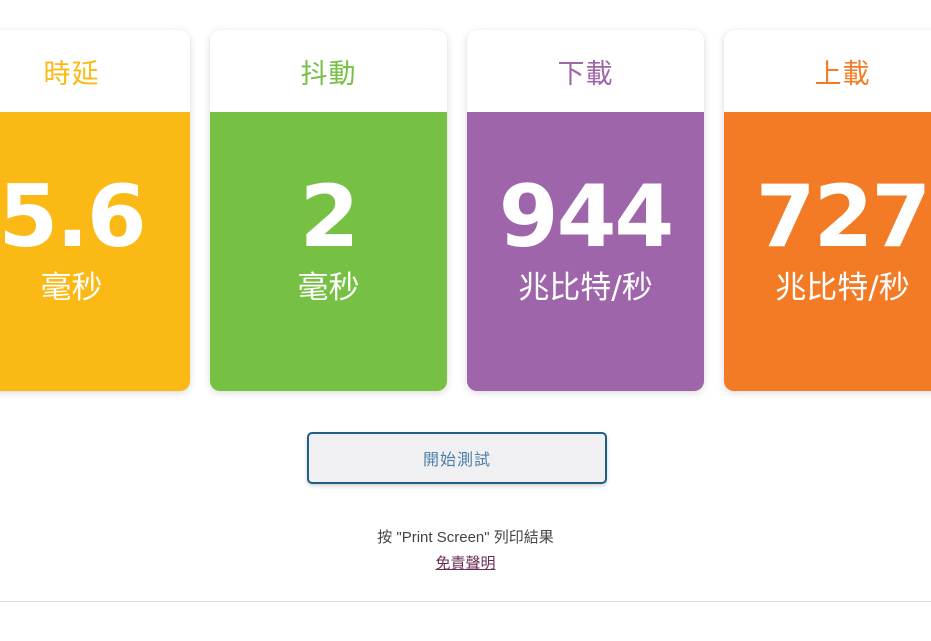 This screenshot has height=641, width=931. I want to click on jitter-card: 抖動 2 毫秒, so click(328, 210).